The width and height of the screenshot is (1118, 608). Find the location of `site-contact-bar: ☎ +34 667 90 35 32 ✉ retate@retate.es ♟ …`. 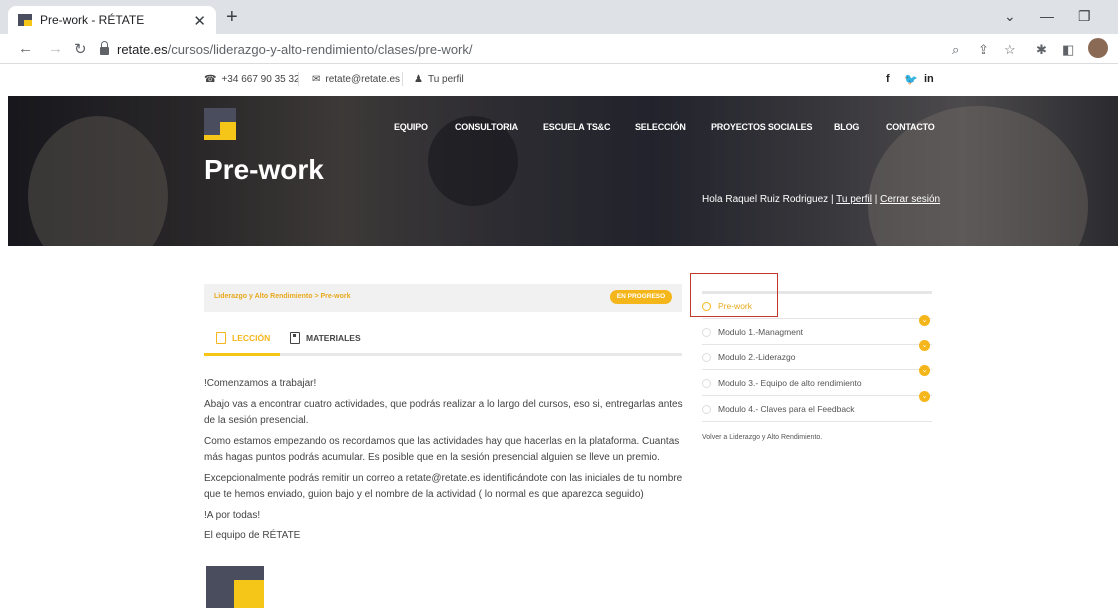

site-contact-bar: ☎ +34 667 90 35 32 ✉ retate@retate.es ♟ … is located at coordinates (559, 80).